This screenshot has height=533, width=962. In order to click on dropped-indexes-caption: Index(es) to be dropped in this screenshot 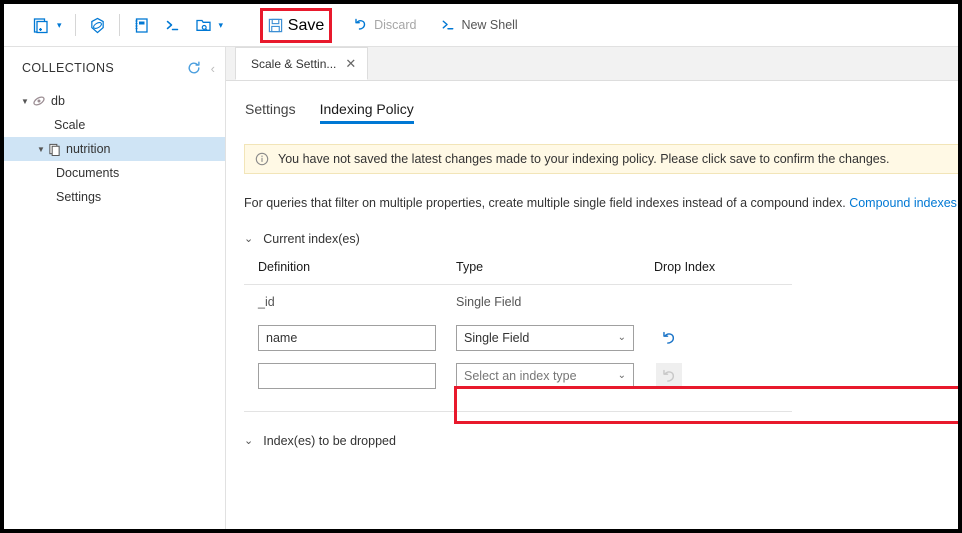, I will do `click(329, 441)`.